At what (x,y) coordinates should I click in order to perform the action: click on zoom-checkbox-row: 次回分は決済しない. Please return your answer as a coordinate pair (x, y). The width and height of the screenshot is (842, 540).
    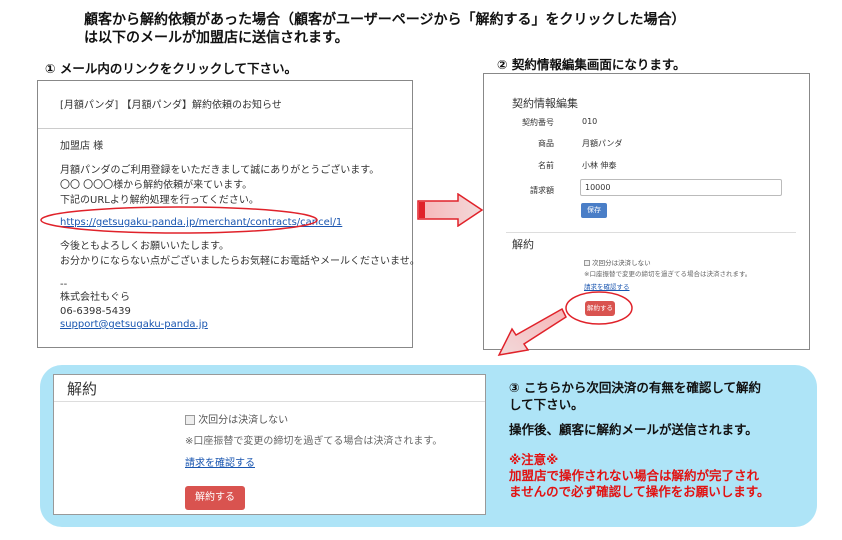
    Looking at the image, I should click on (236, 418).